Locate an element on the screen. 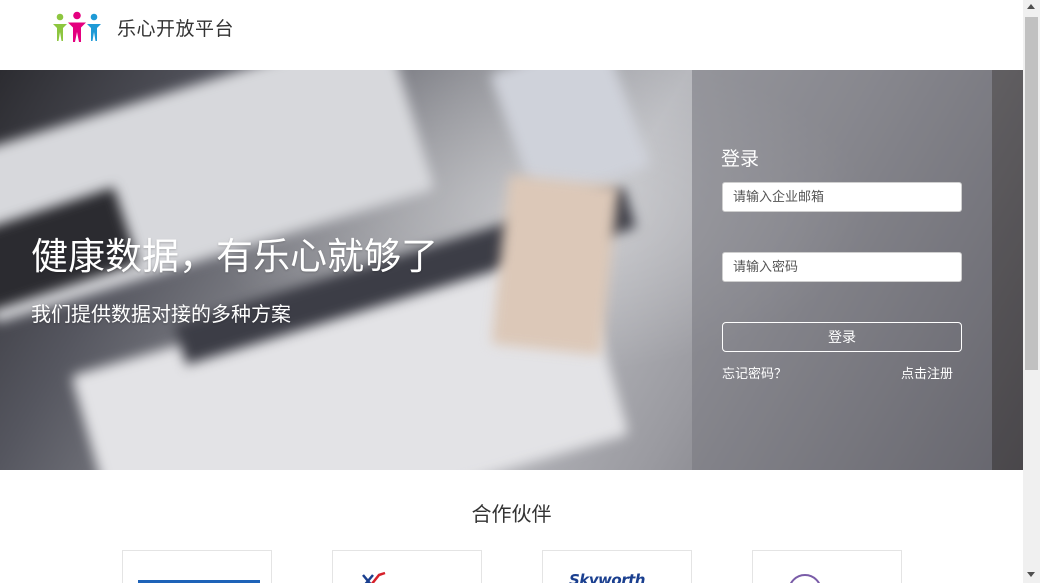 The width and height of the screenshot is (1040, 583). password-field is located at coordinates (842, 267).